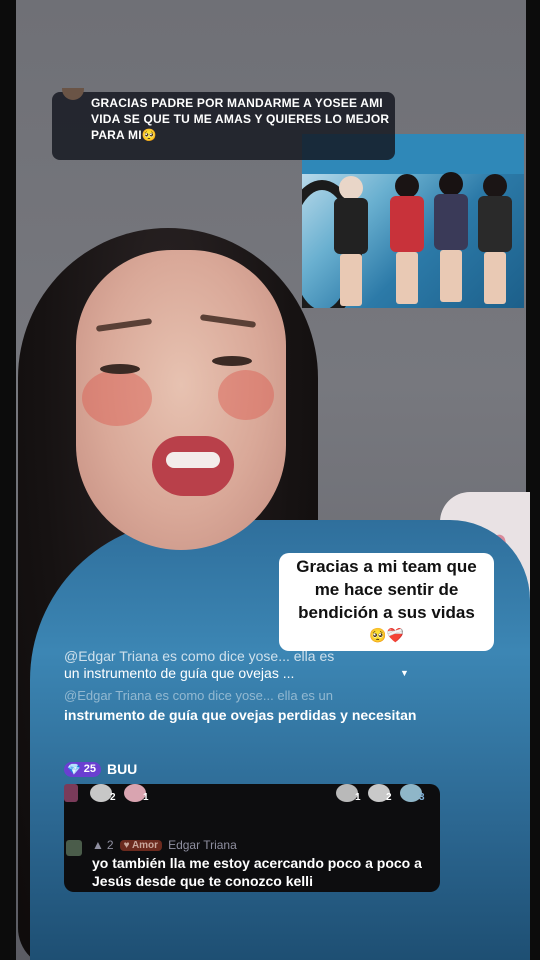  Describe the element at coordinates (101, 793) in the screenshot. I see `viewer-avatar` at that location.